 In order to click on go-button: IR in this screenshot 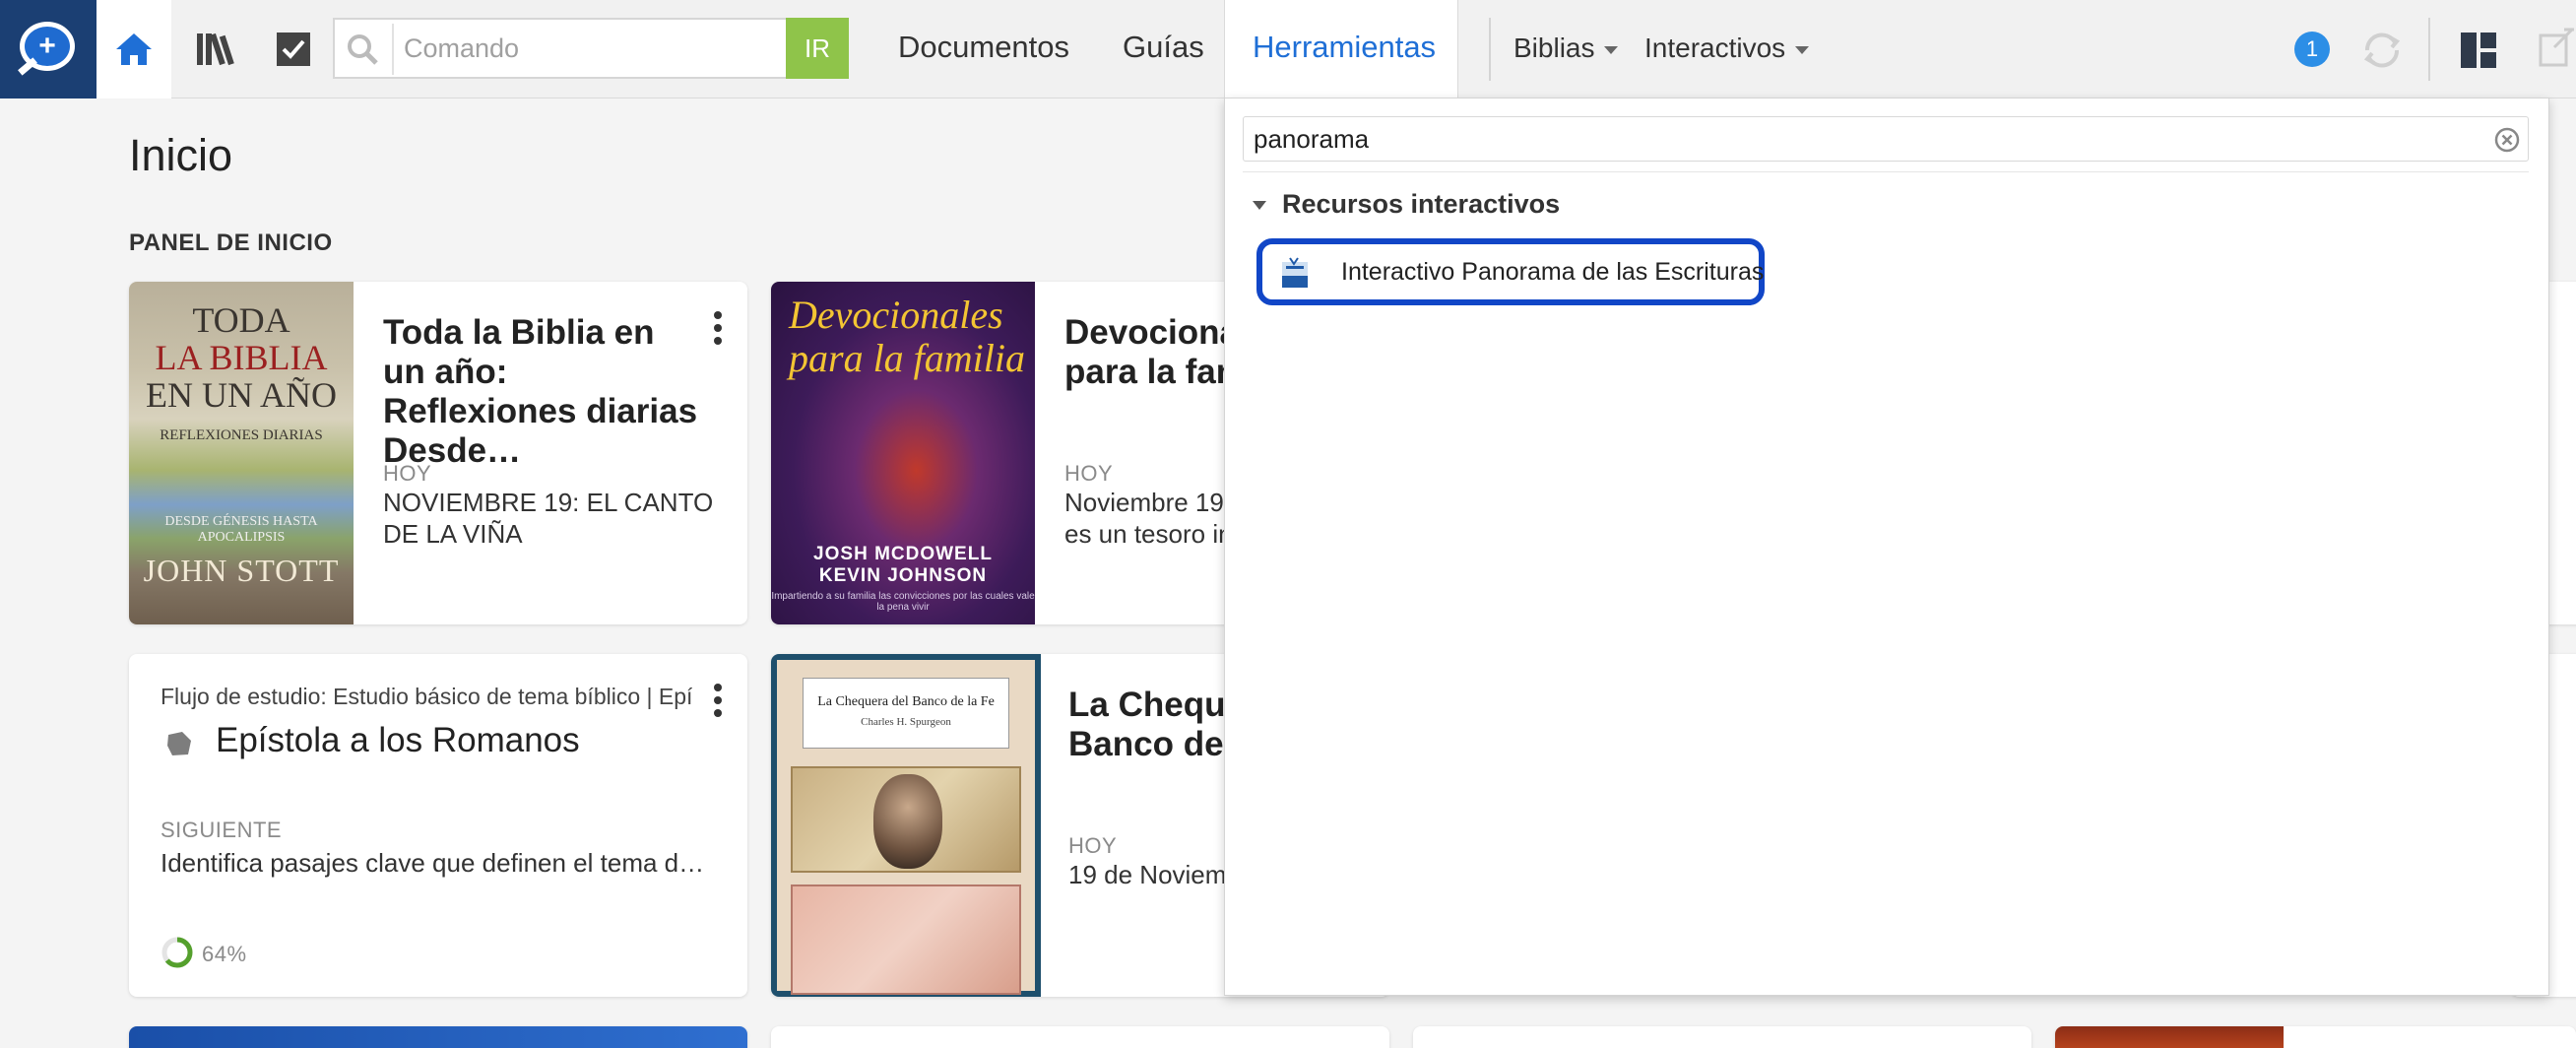, I will do `click(817, 49)`.